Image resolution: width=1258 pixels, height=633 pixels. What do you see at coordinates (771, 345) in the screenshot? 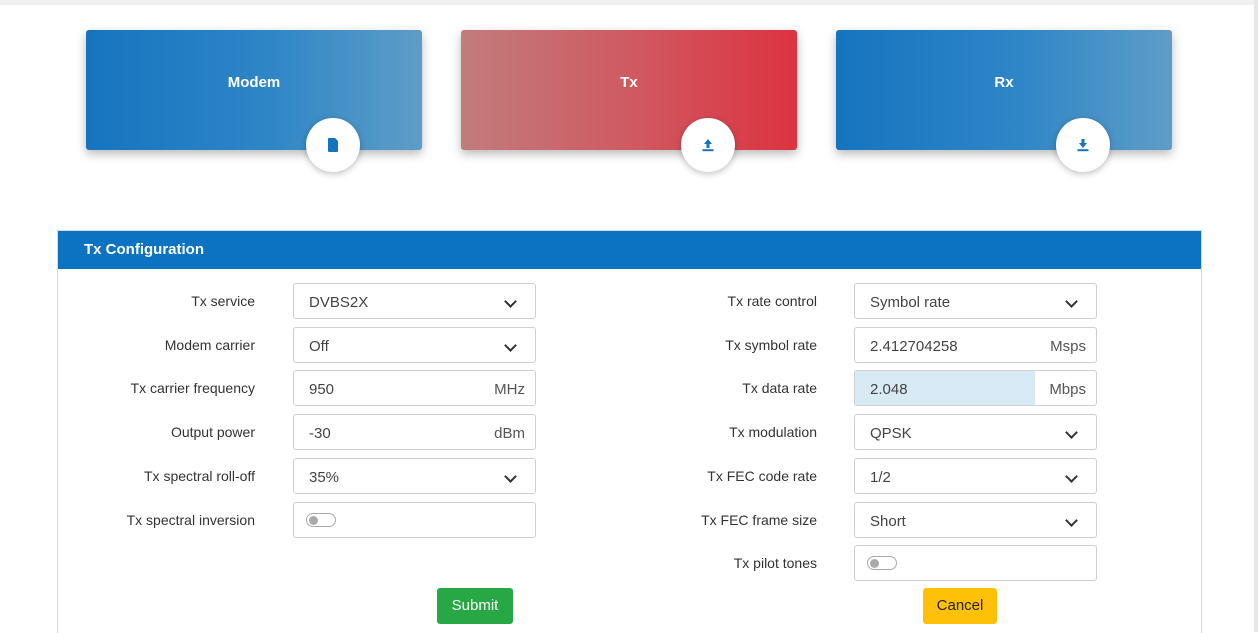
I see `tx-symbol-rate-label: Tx symbol rate` at bounding box center [771, 345].